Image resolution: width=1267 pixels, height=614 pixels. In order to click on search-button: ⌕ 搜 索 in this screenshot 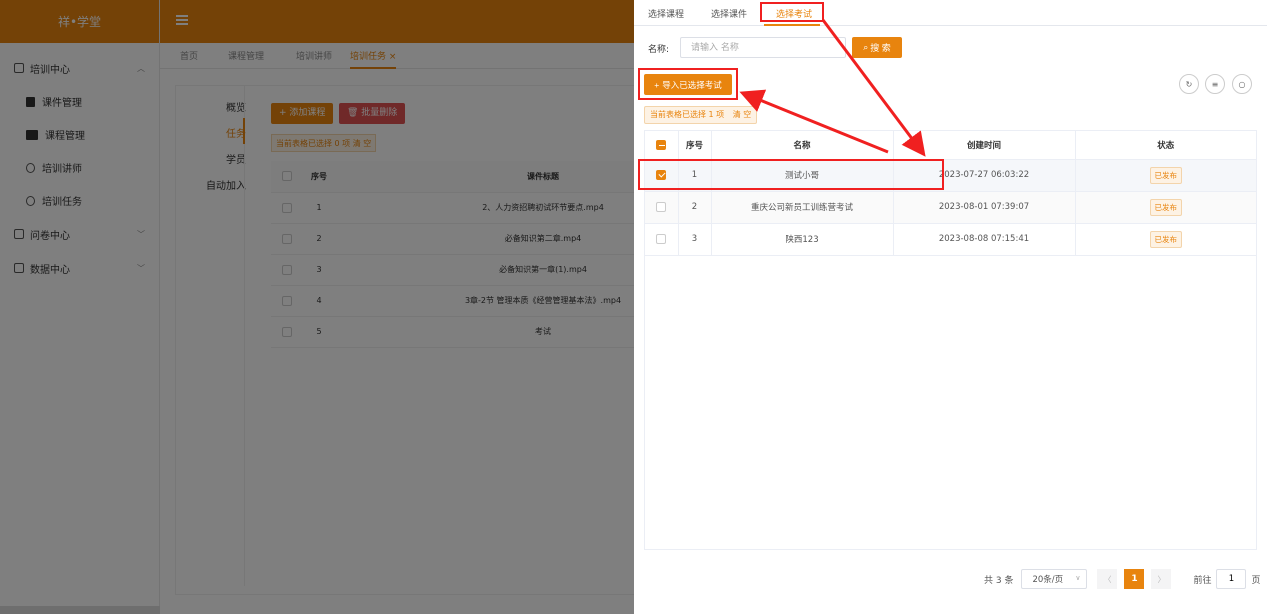, I will do `click(877, 47)`.